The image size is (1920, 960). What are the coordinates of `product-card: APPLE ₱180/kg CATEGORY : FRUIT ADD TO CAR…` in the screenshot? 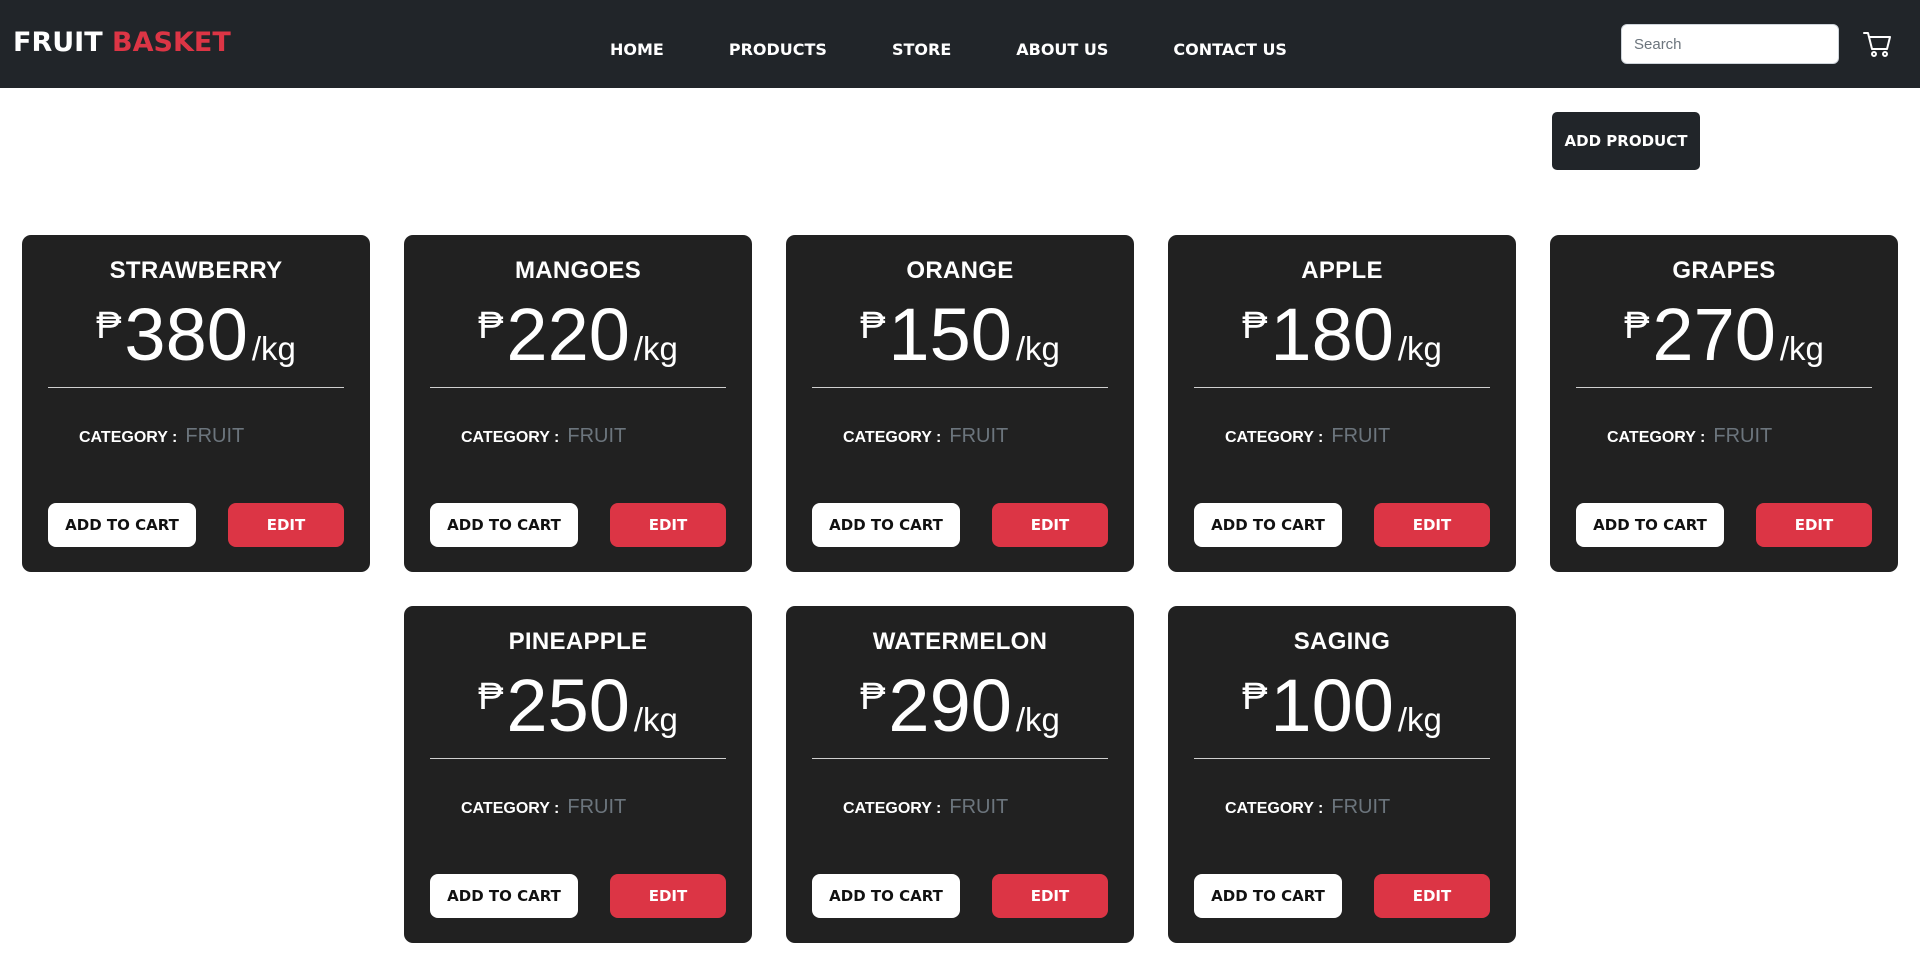 It's located at (1342, 403).